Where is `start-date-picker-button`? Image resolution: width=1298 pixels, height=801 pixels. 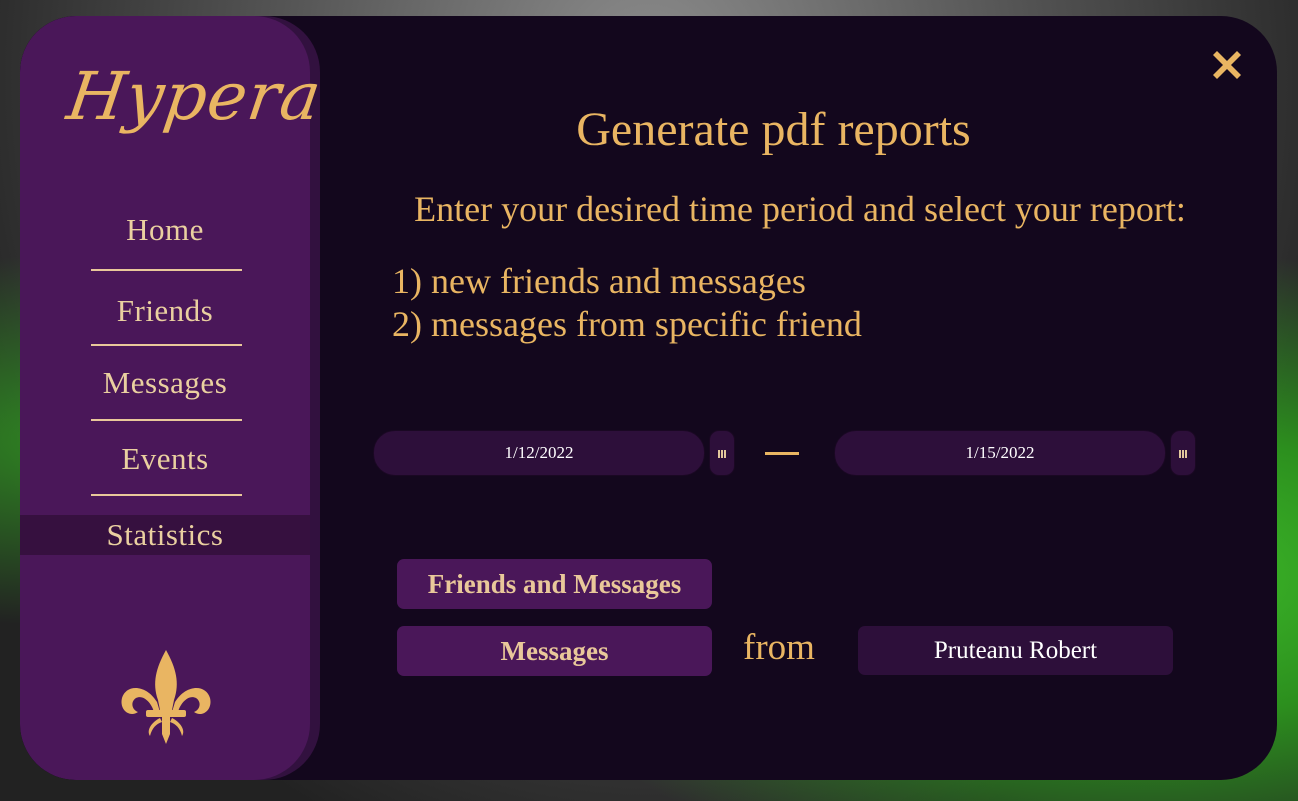
start-date-picker-button is located at coordinates (722, 453).